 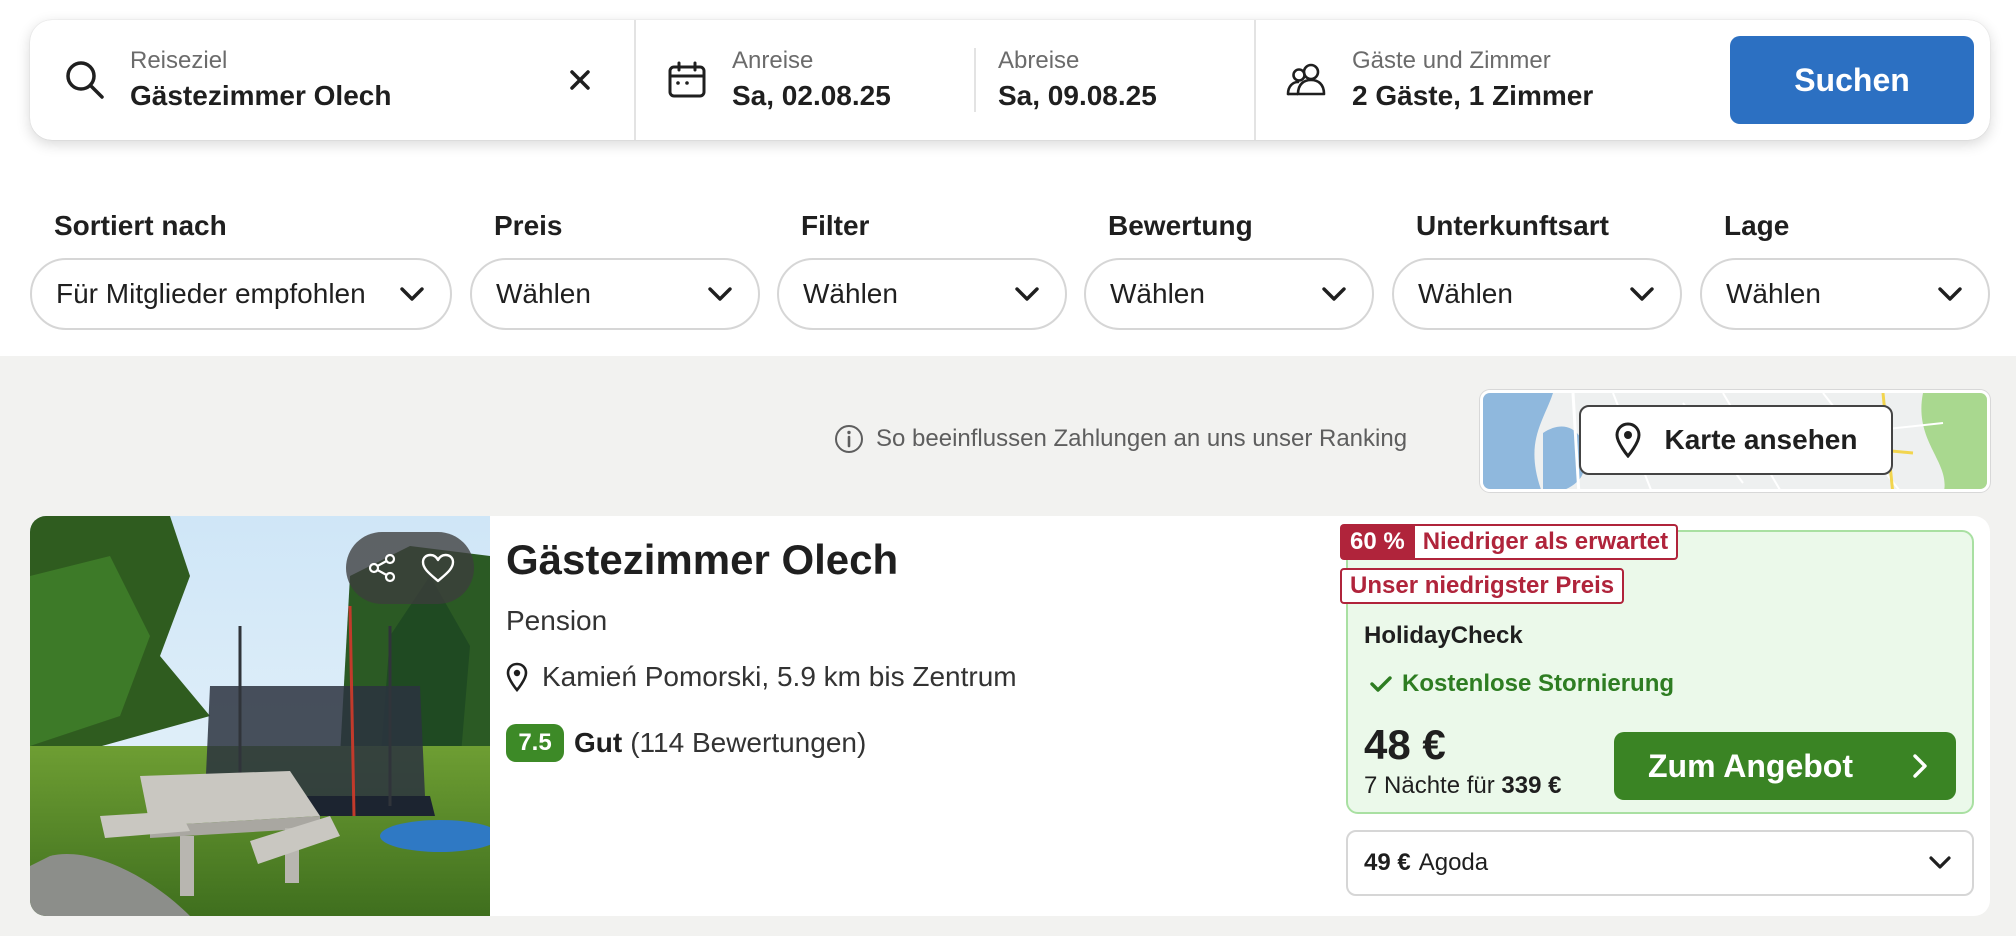 I want to click on search-icon, so click(x=85, y=80).